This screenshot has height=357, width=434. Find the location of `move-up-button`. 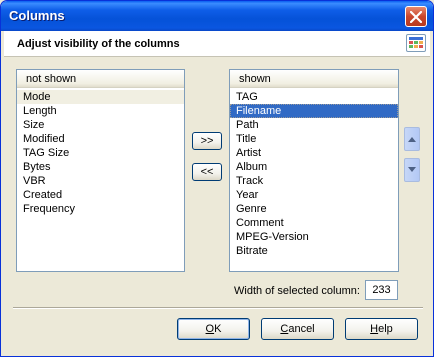

move-up-button is located at coordinates (412, 139).